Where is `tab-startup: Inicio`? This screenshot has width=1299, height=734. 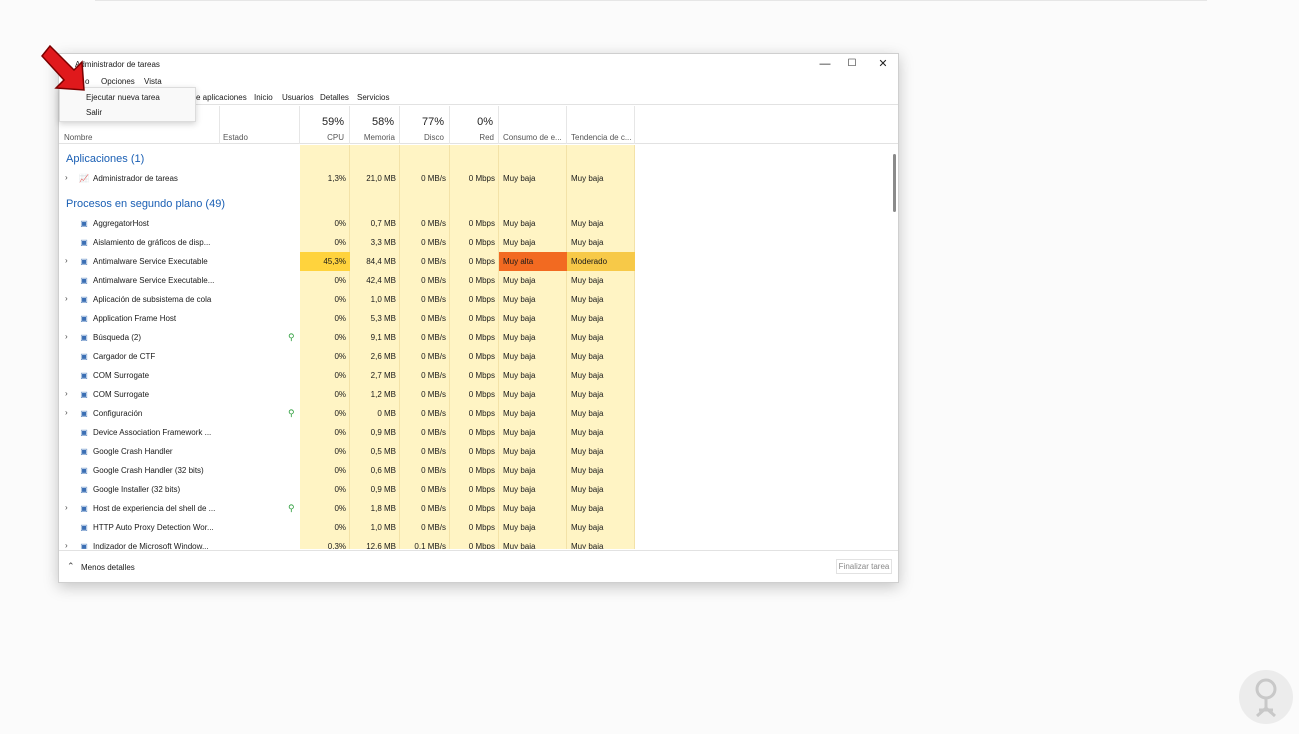 tab-startup: Inicio is located at coordinates (263, 97).